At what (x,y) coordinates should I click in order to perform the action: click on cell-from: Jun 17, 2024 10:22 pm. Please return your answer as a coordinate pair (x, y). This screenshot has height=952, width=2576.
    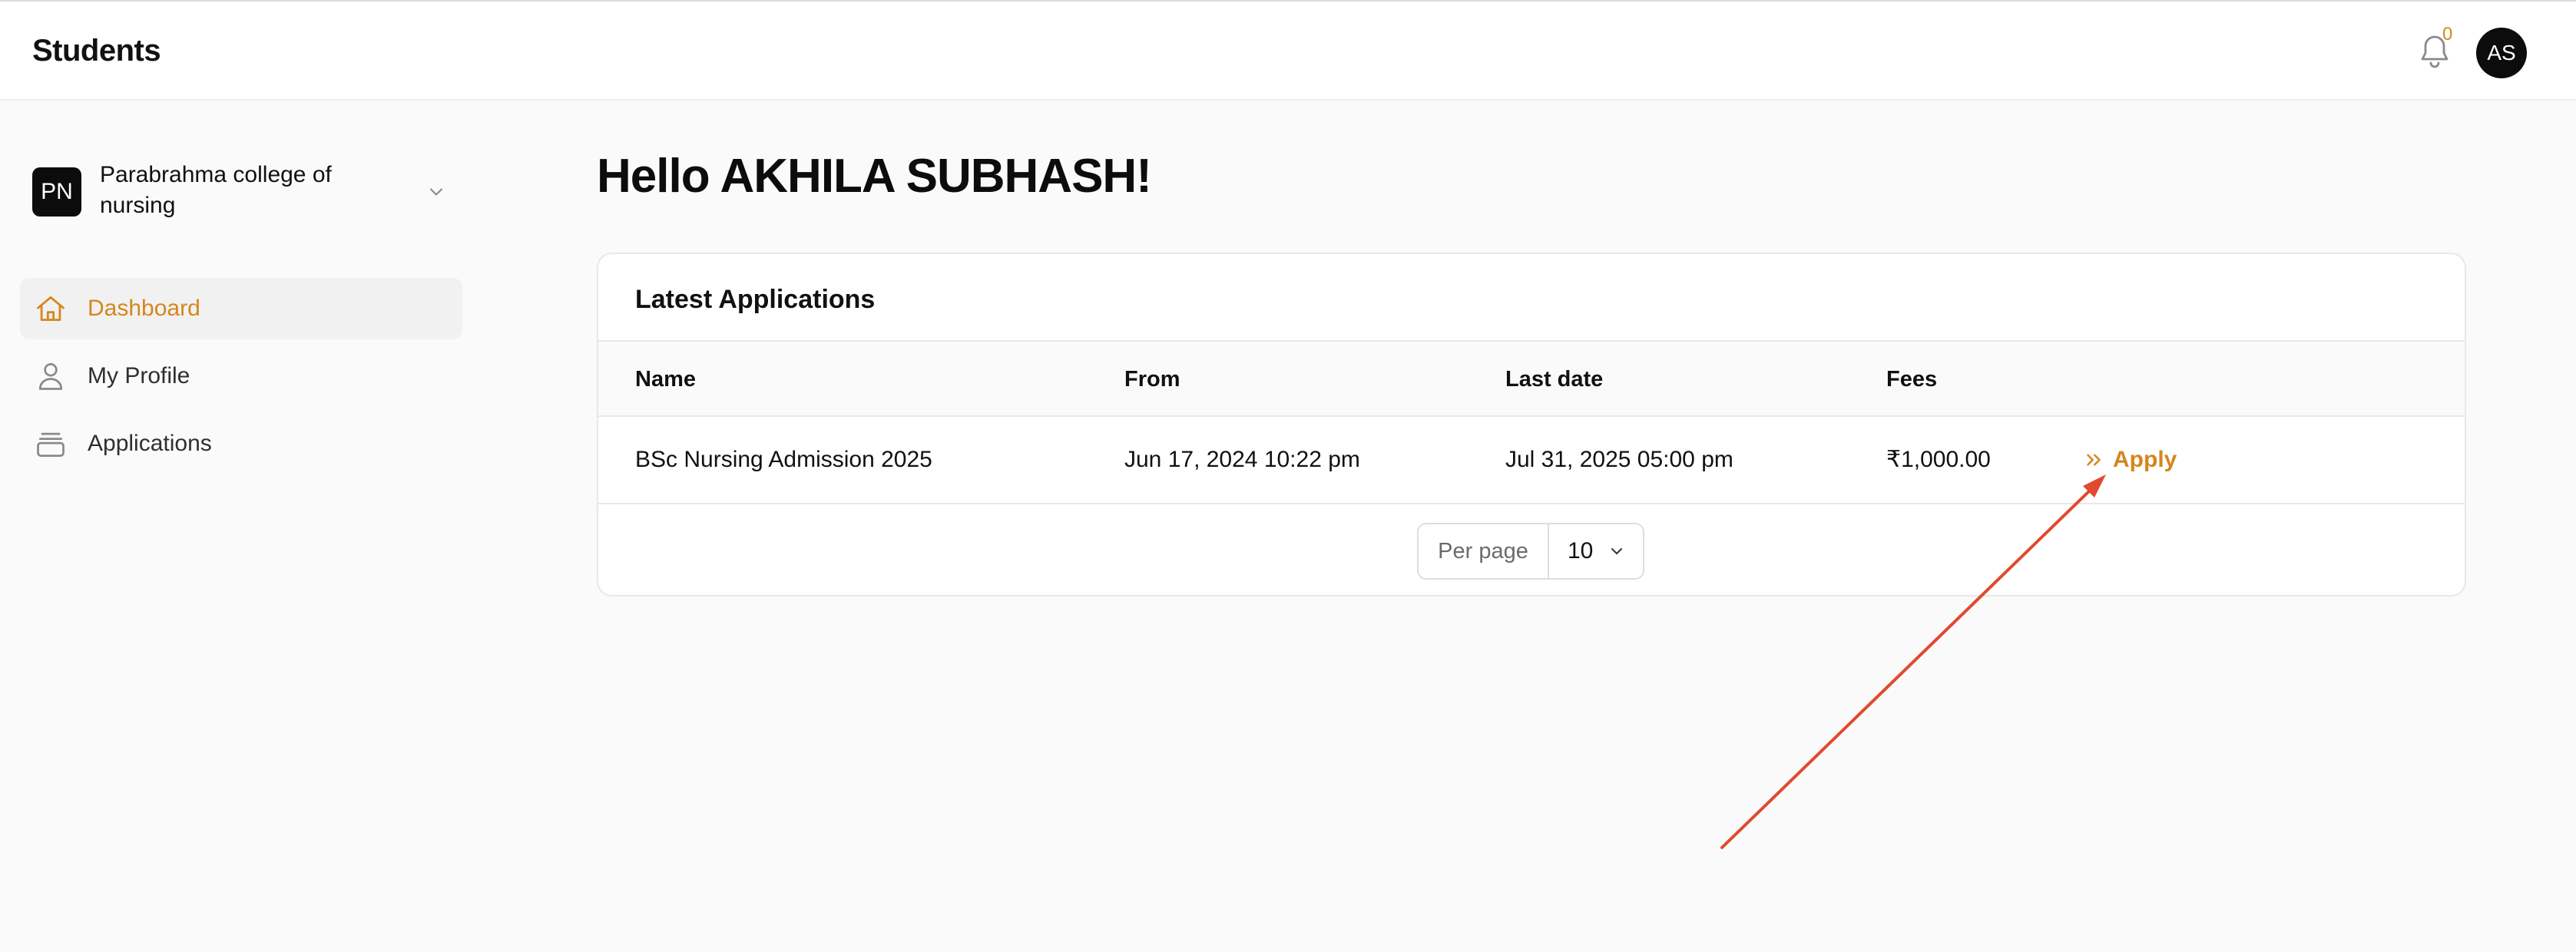
    Looking at the image, I should click on (1242, 459).